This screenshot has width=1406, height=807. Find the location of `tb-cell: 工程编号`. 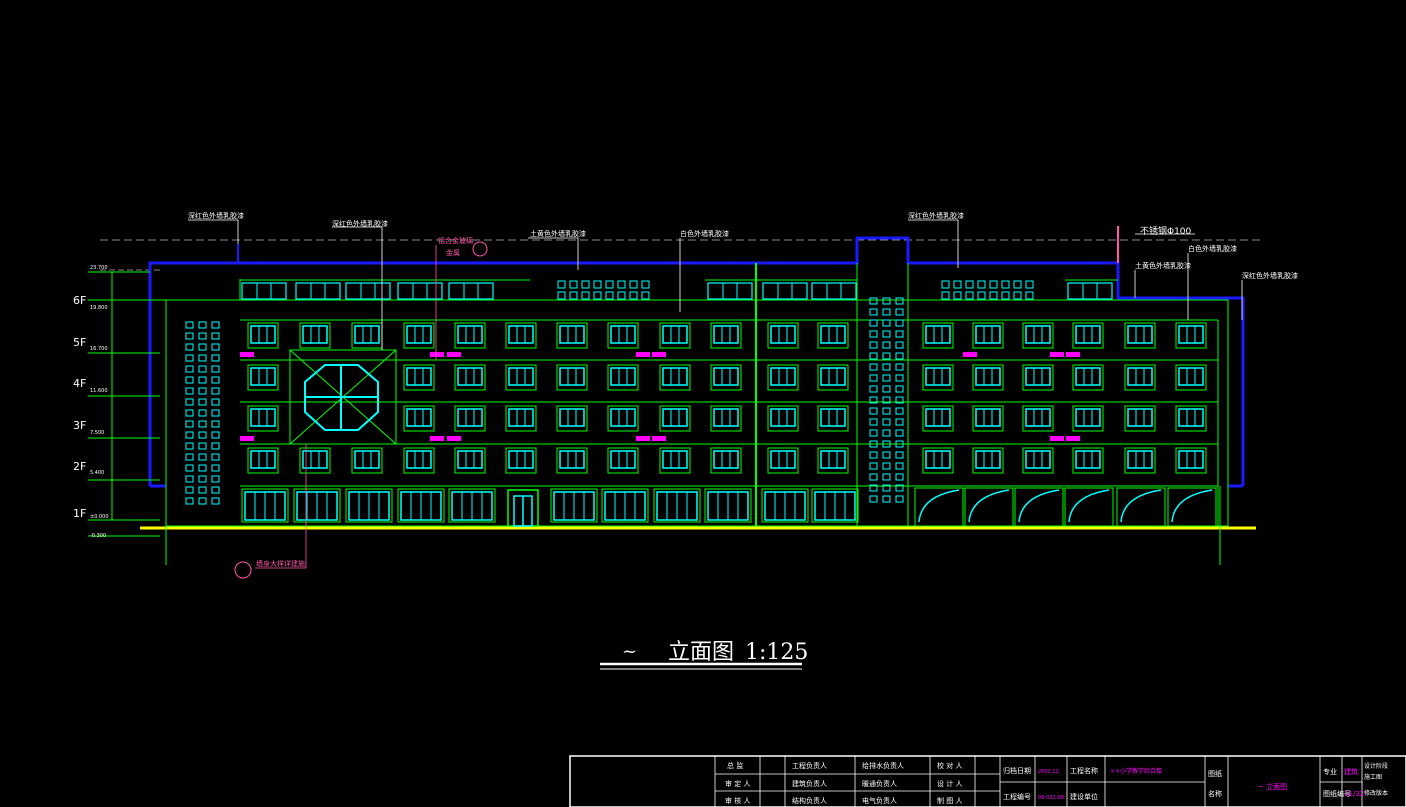

tb-cell: 工程编号 is located at coordinates (1017, 796).